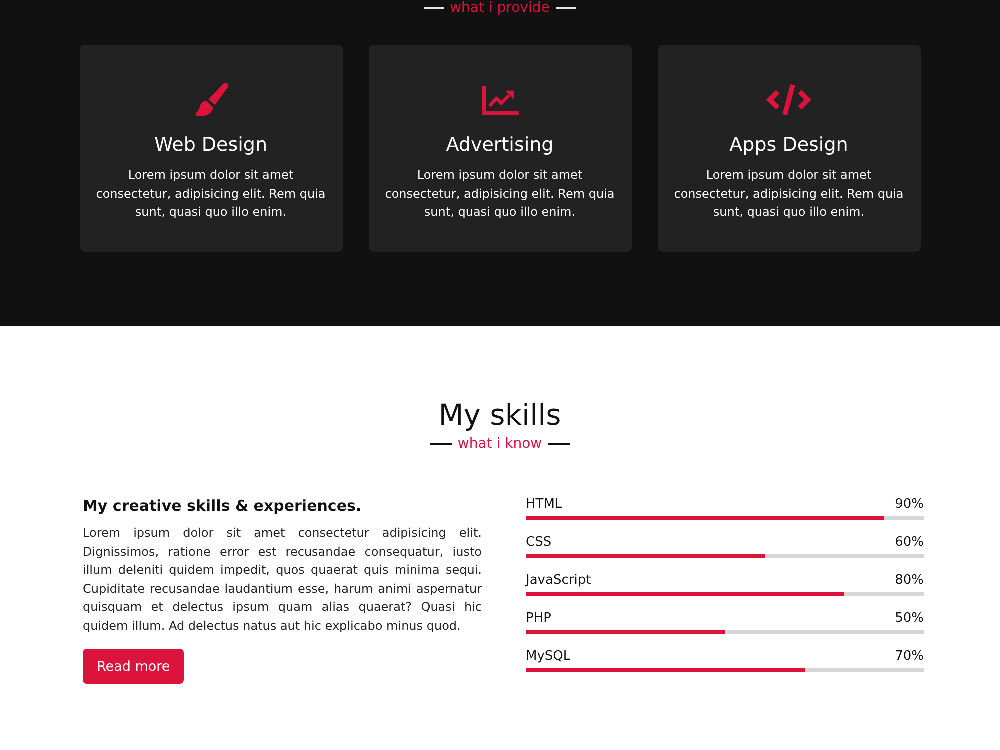 This screenshot has width=1000, height=750. Describe the element at coordinates (909, 656) in the screenshot. I see `skill-percent: 70%` at that location.